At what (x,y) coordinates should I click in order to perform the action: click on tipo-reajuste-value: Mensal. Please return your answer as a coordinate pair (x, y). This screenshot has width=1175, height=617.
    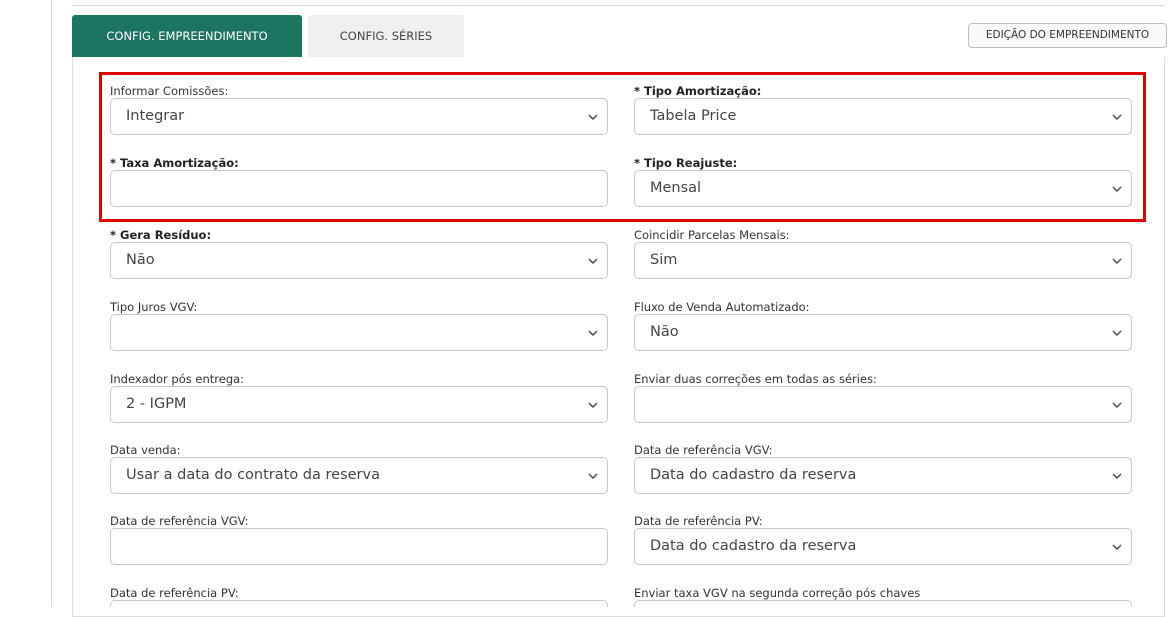
    Looking at the image, I should click on (676, 188).